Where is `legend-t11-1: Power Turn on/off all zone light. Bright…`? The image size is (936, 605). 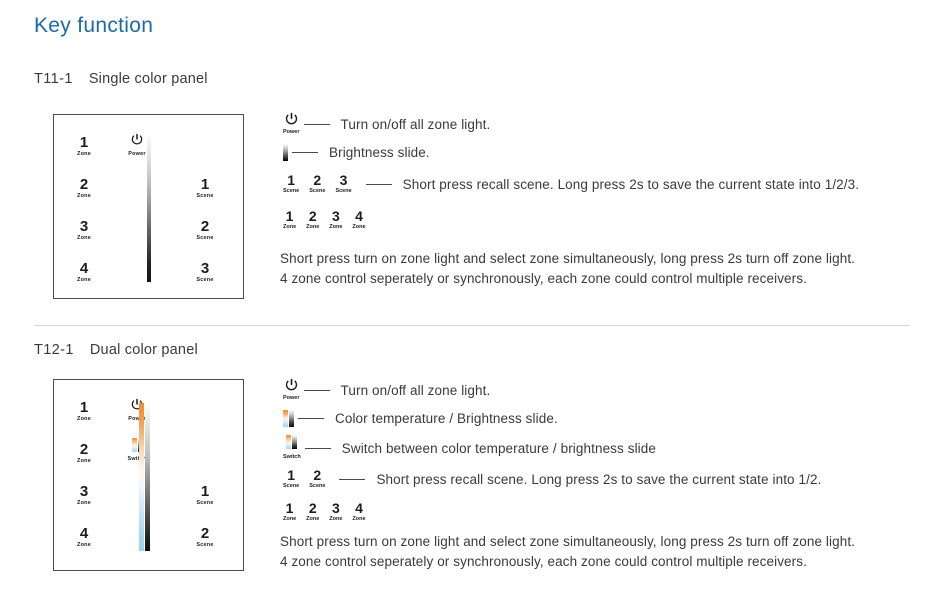
legend-t11-1: Power Turn on/off all zone light. Bright… is located at coordinates (571, 173).